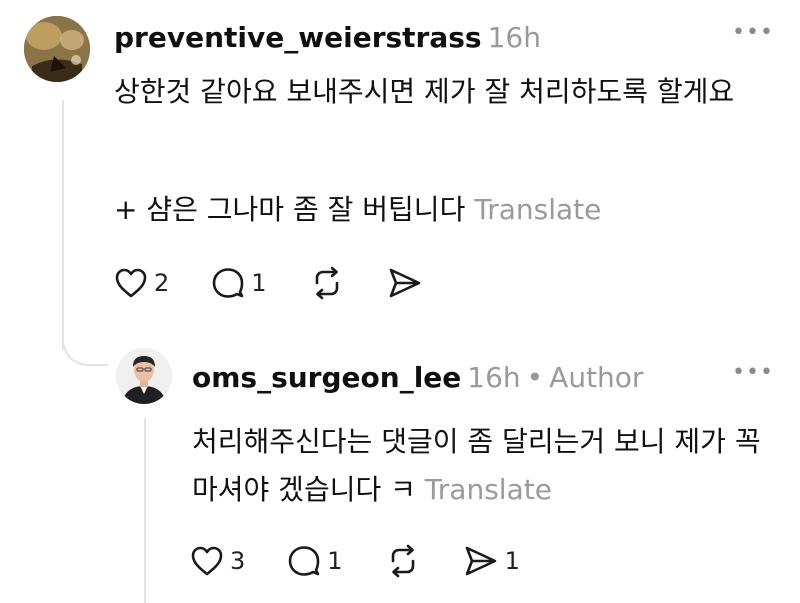 The width and height of the screenshot is (800, 603). What do you see at coordinates (512, 561) in the screenshot?
I see `share-count: 1` at bounding box center [512, 561].